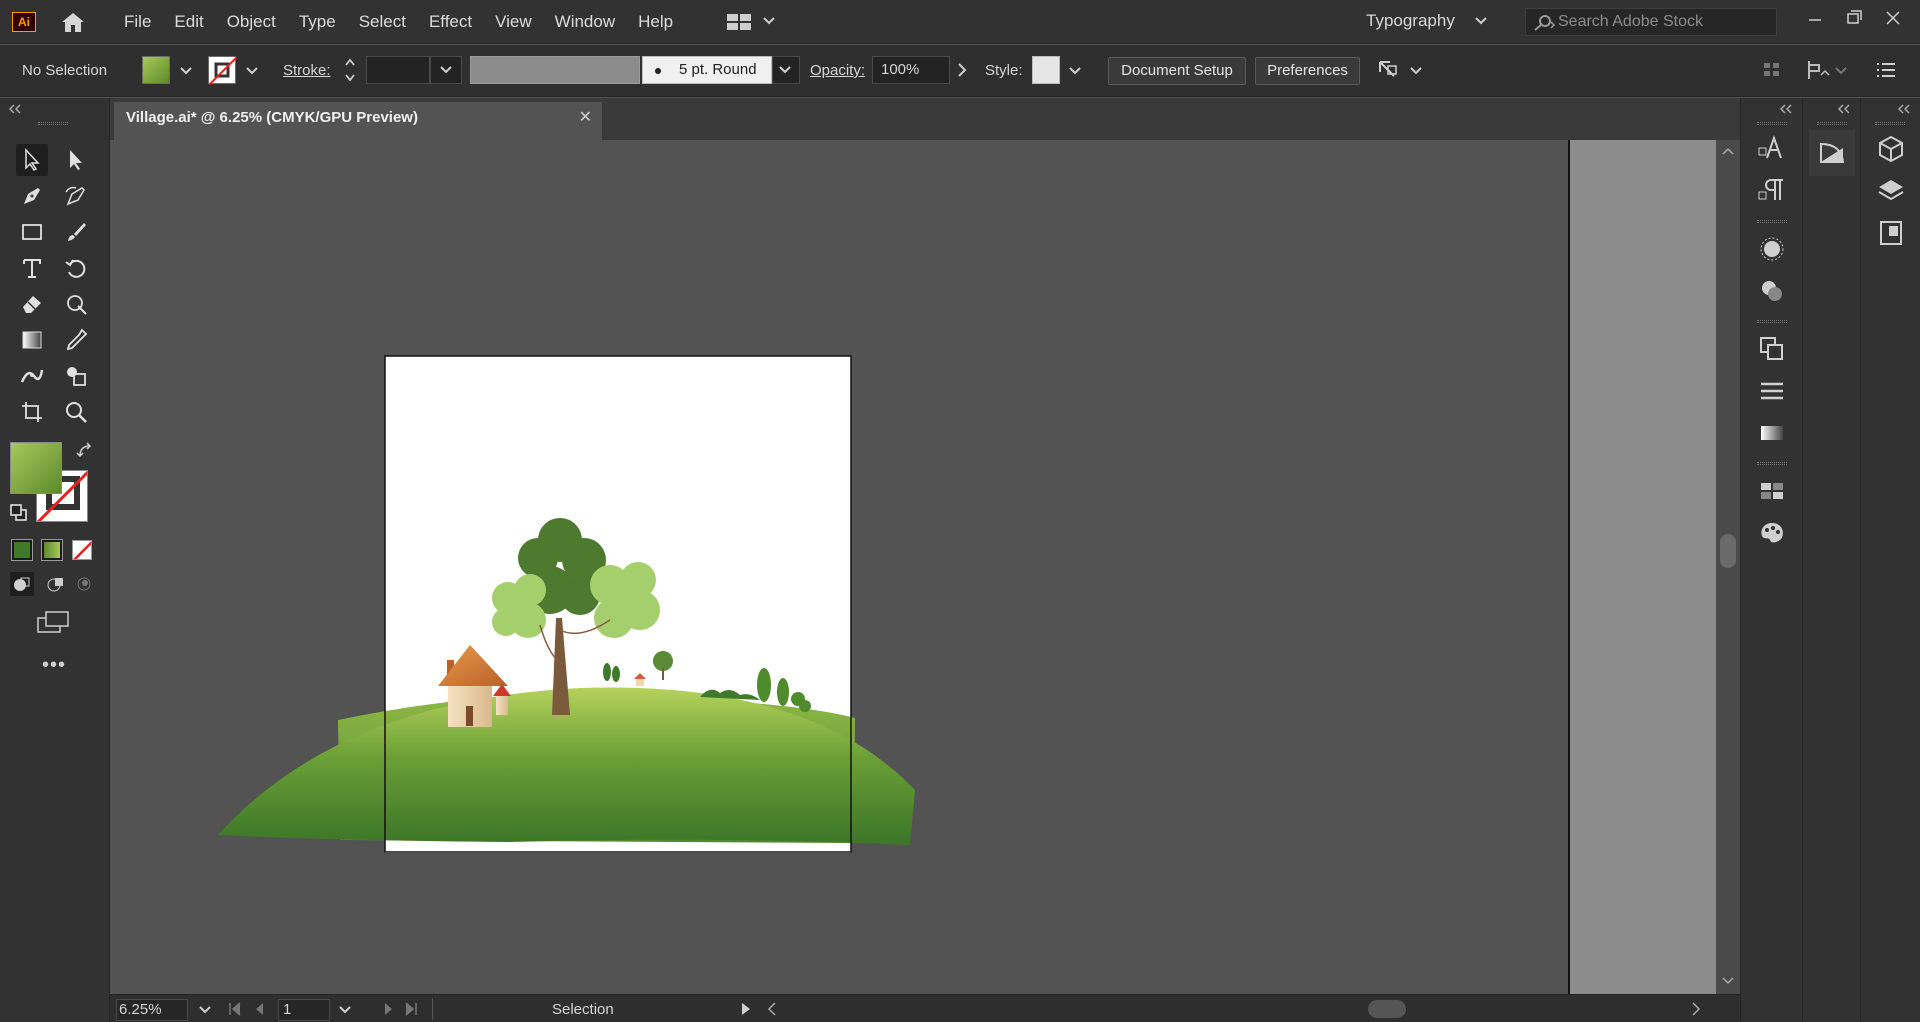  Describe the element at coordinates (82, 550) in the screenshot. I see `none-mode-button` at that location.